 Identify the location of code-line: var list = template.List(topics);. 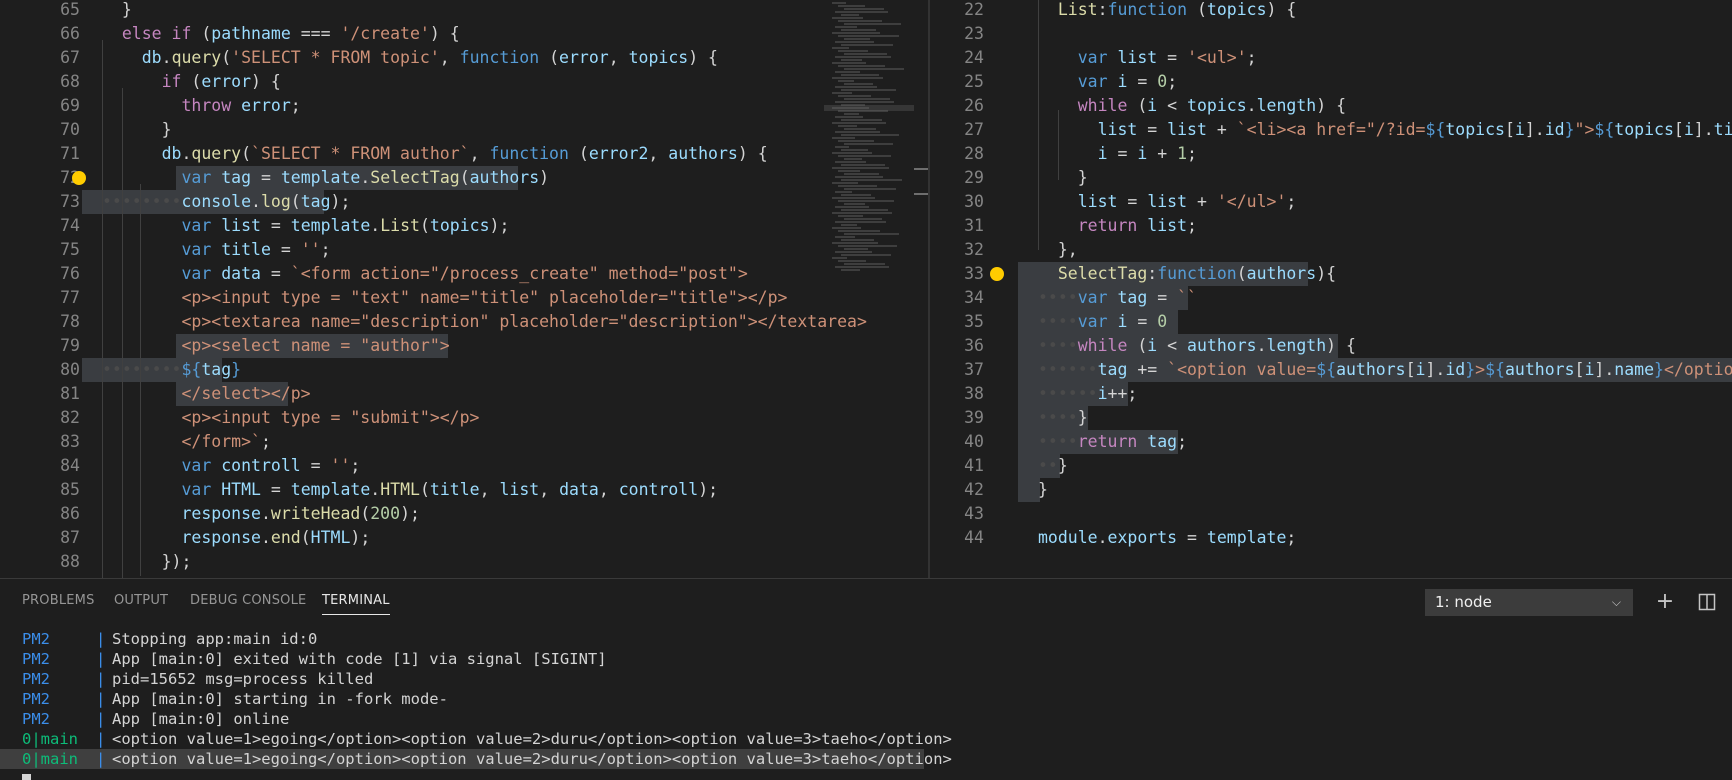
(453, 226).